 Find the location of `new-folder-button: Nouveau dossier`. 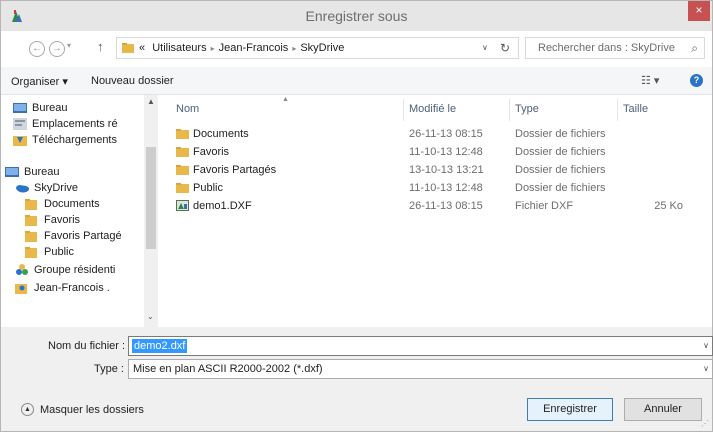

new-folder-button: Nouveau dossier is located at coordinates (132, 81).